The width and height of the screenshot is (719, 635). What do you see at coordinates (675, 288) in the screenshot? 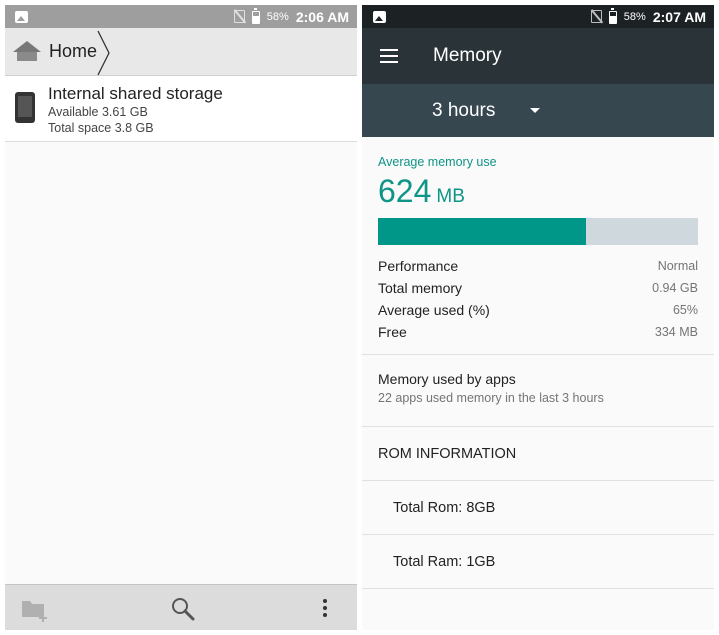
I see `stat-value: 0.94 GB` at bounding box center [675, 288].